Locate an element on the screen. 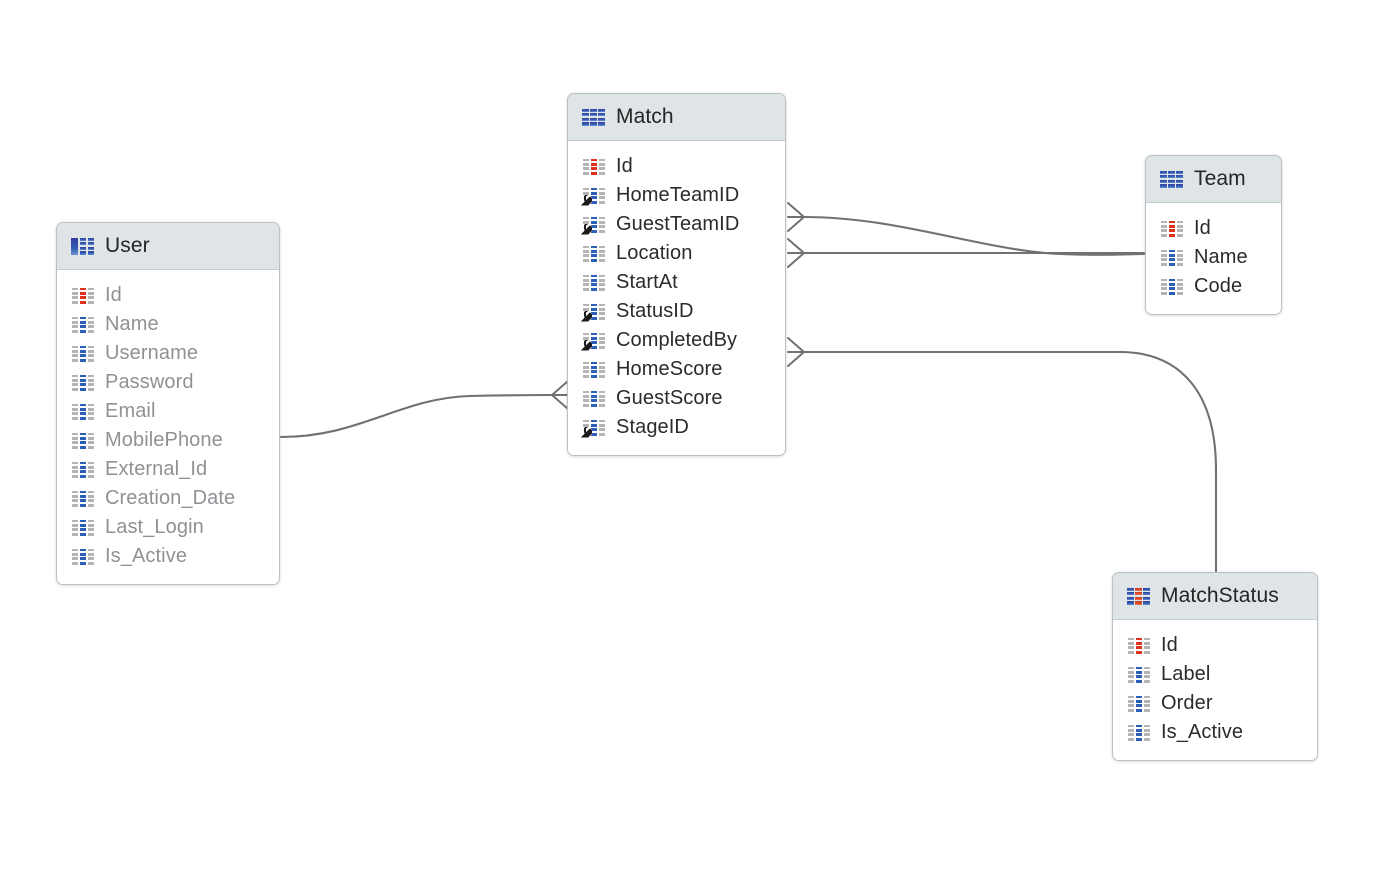 Image resolution: width=1374 pixels, height=892 pixels. entity-field-label: Email is located at coordinates (130, 411).